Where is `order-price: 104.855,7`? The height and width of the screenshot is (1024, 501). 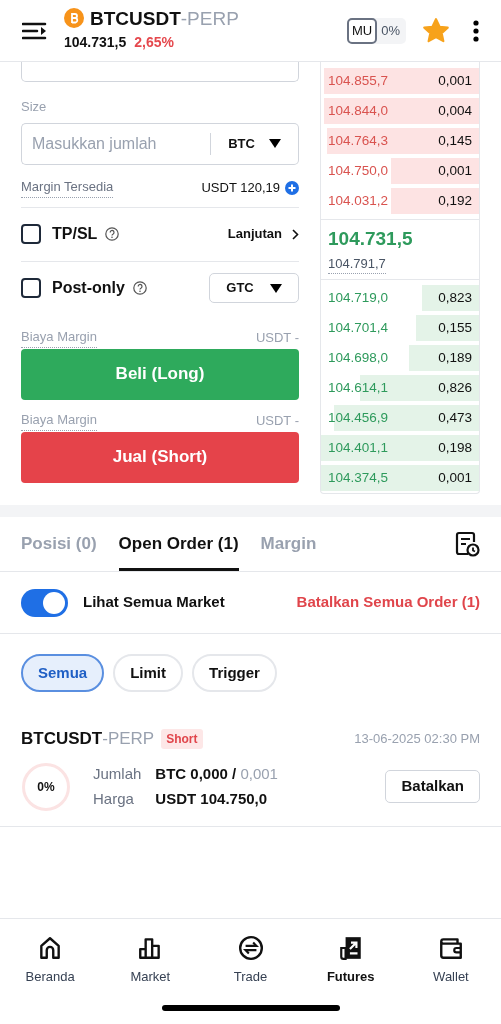 order-price: 104.855,7 is located at coordinates (358, 80).